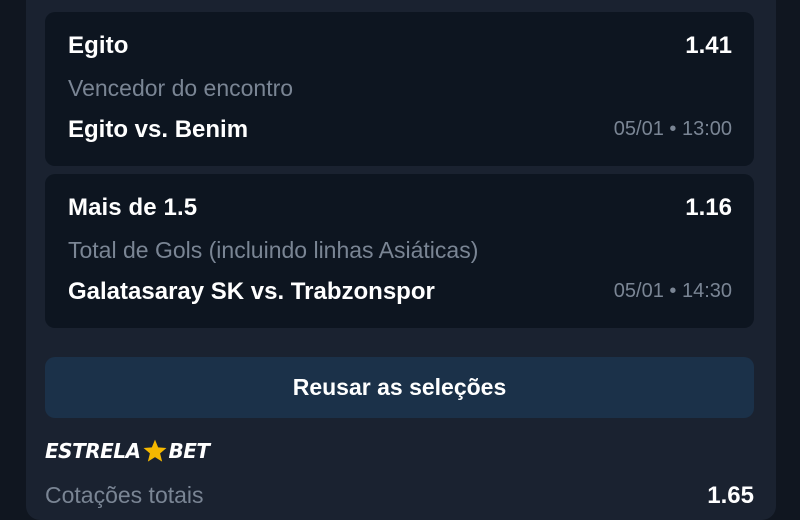  What do you see at coordinates (251, 291) in the screenshot?
I see `match-name: Galatasaray SK vs. Trabzonspor` at bounding box center [251, 291].